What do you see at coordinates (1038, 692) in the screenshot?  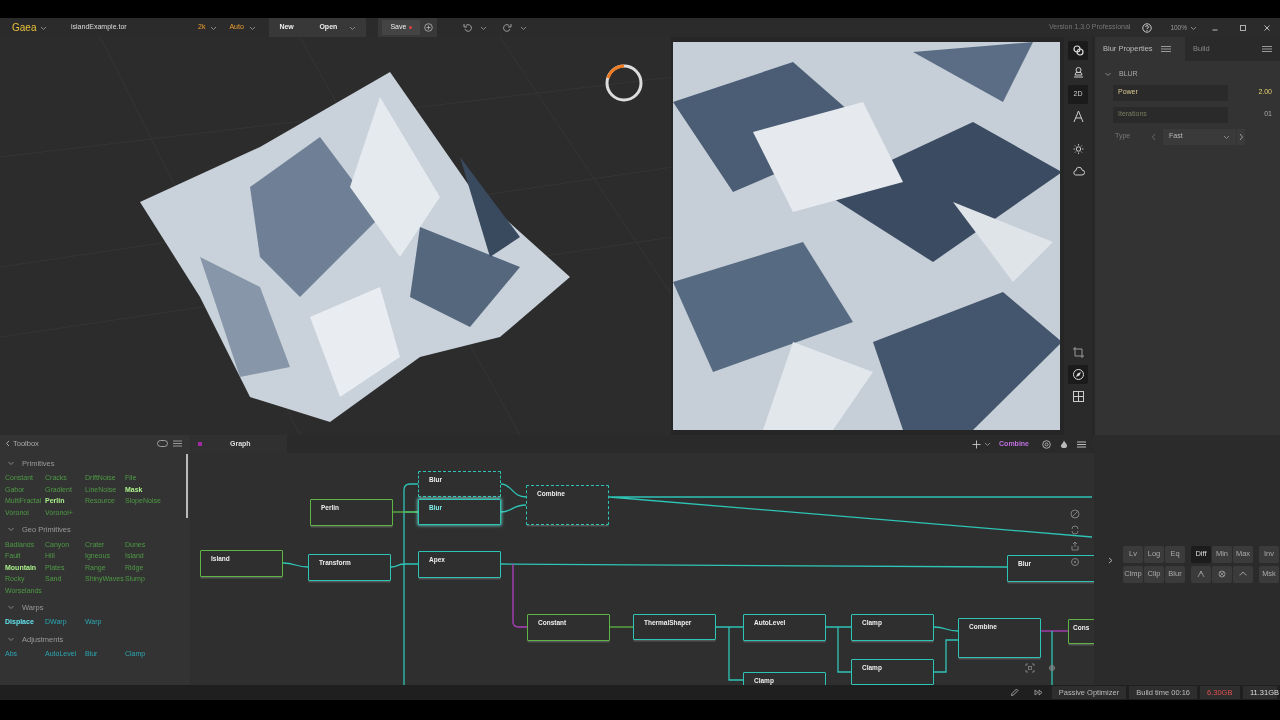 I see `forward-icon` at bounding box center [1038, 692].